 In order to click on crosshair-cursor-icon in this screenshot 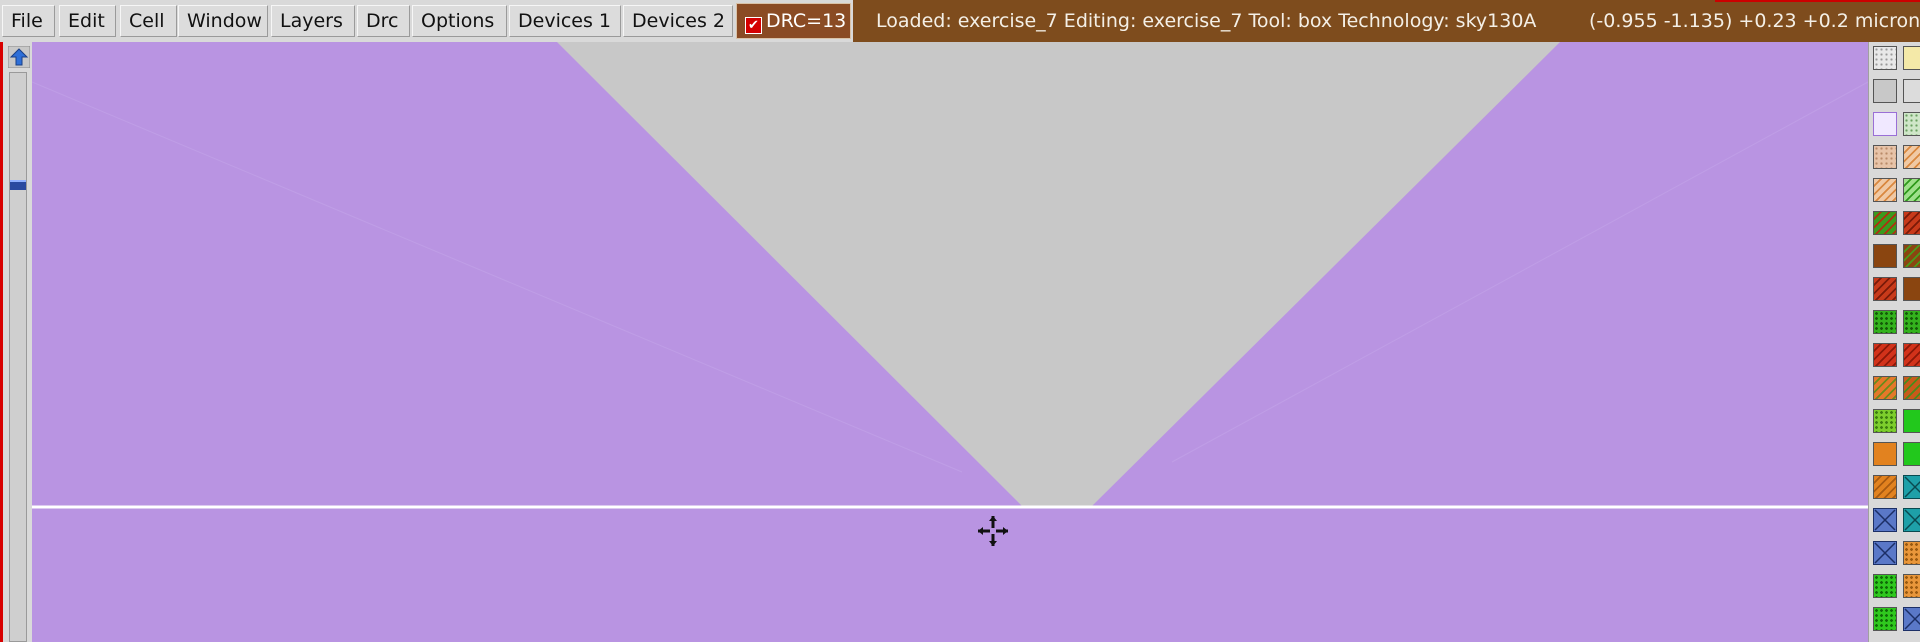, I will do `click(993, 531)`.